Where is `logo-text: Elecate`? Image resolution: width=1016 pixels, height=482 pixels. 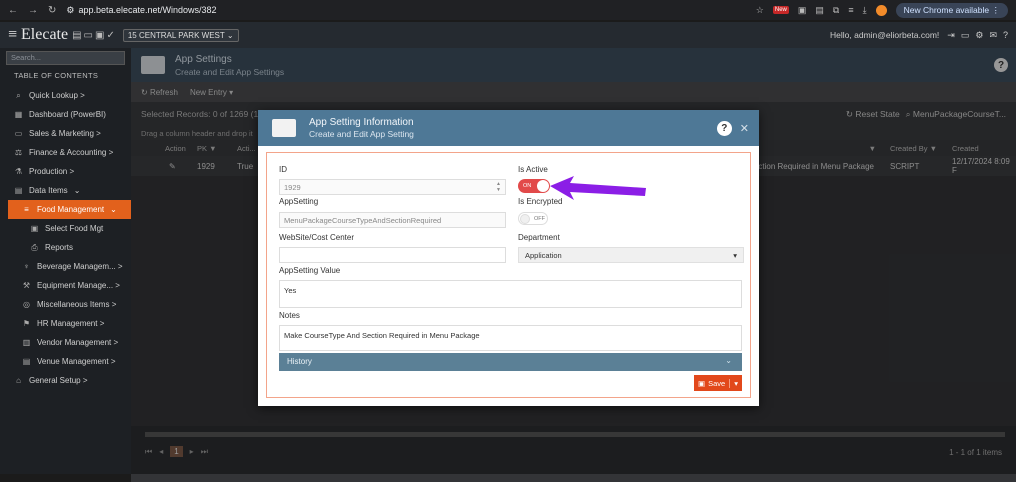 logo-text: Elecate is located at coordinates (45, 34).